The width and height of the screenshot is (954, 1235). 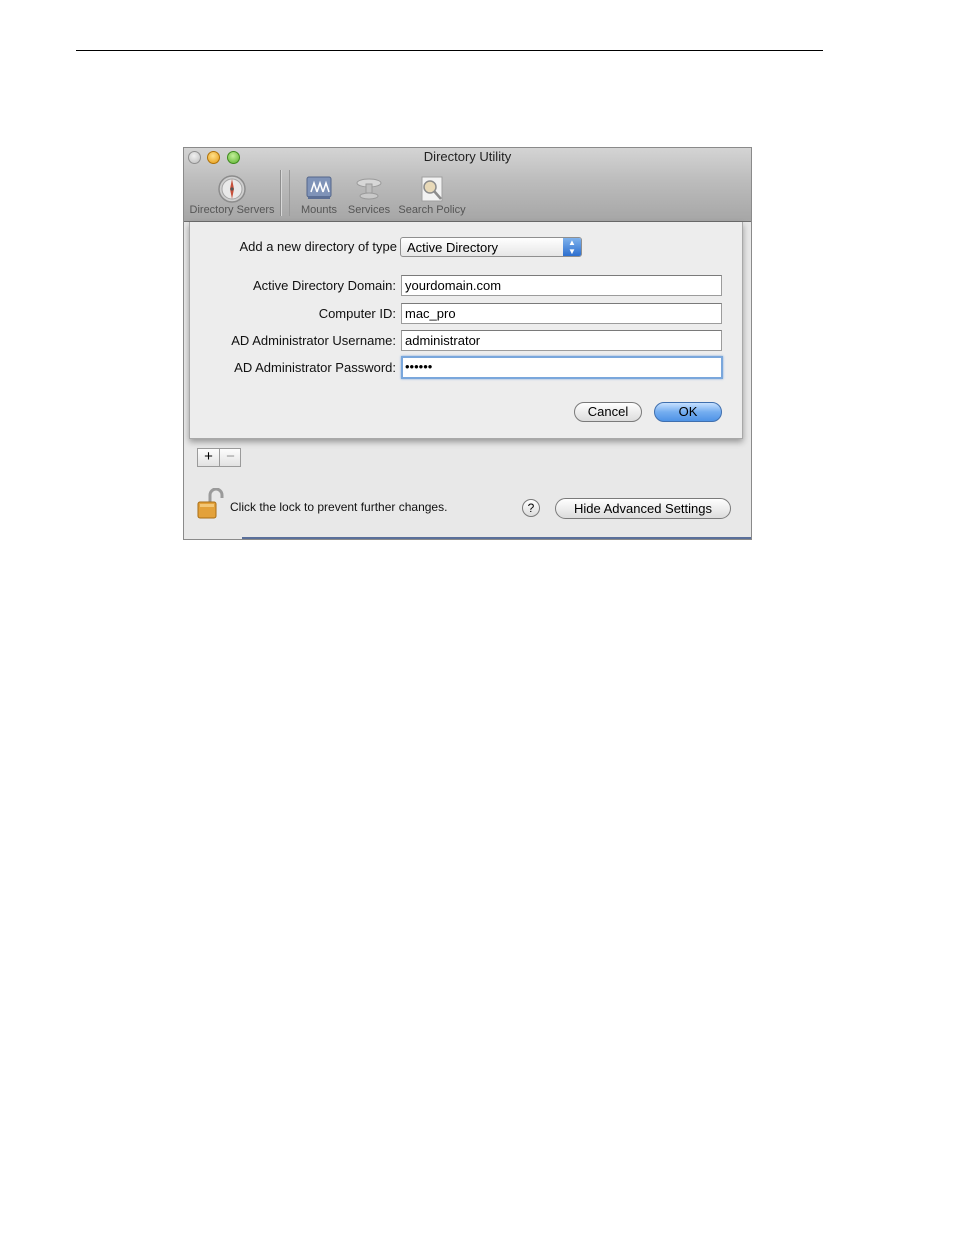 What do you see at coordinates (319, 210) in the screenshot?
I see `toolbar-item-label: Mounts` at bounding box center [319, 210].